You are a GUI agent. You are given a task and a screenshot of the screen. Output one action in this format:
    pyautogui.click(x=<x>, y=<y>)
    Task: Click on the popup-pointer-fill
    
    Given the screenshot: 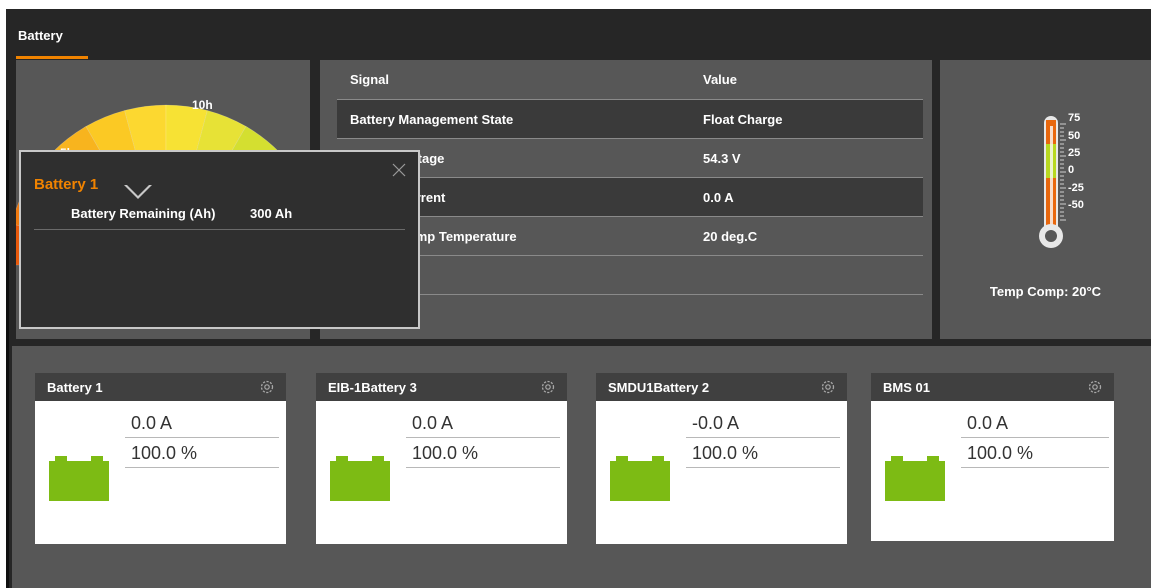 What is the action you would take?
    pyautogui.click(x=138, y=190)
    